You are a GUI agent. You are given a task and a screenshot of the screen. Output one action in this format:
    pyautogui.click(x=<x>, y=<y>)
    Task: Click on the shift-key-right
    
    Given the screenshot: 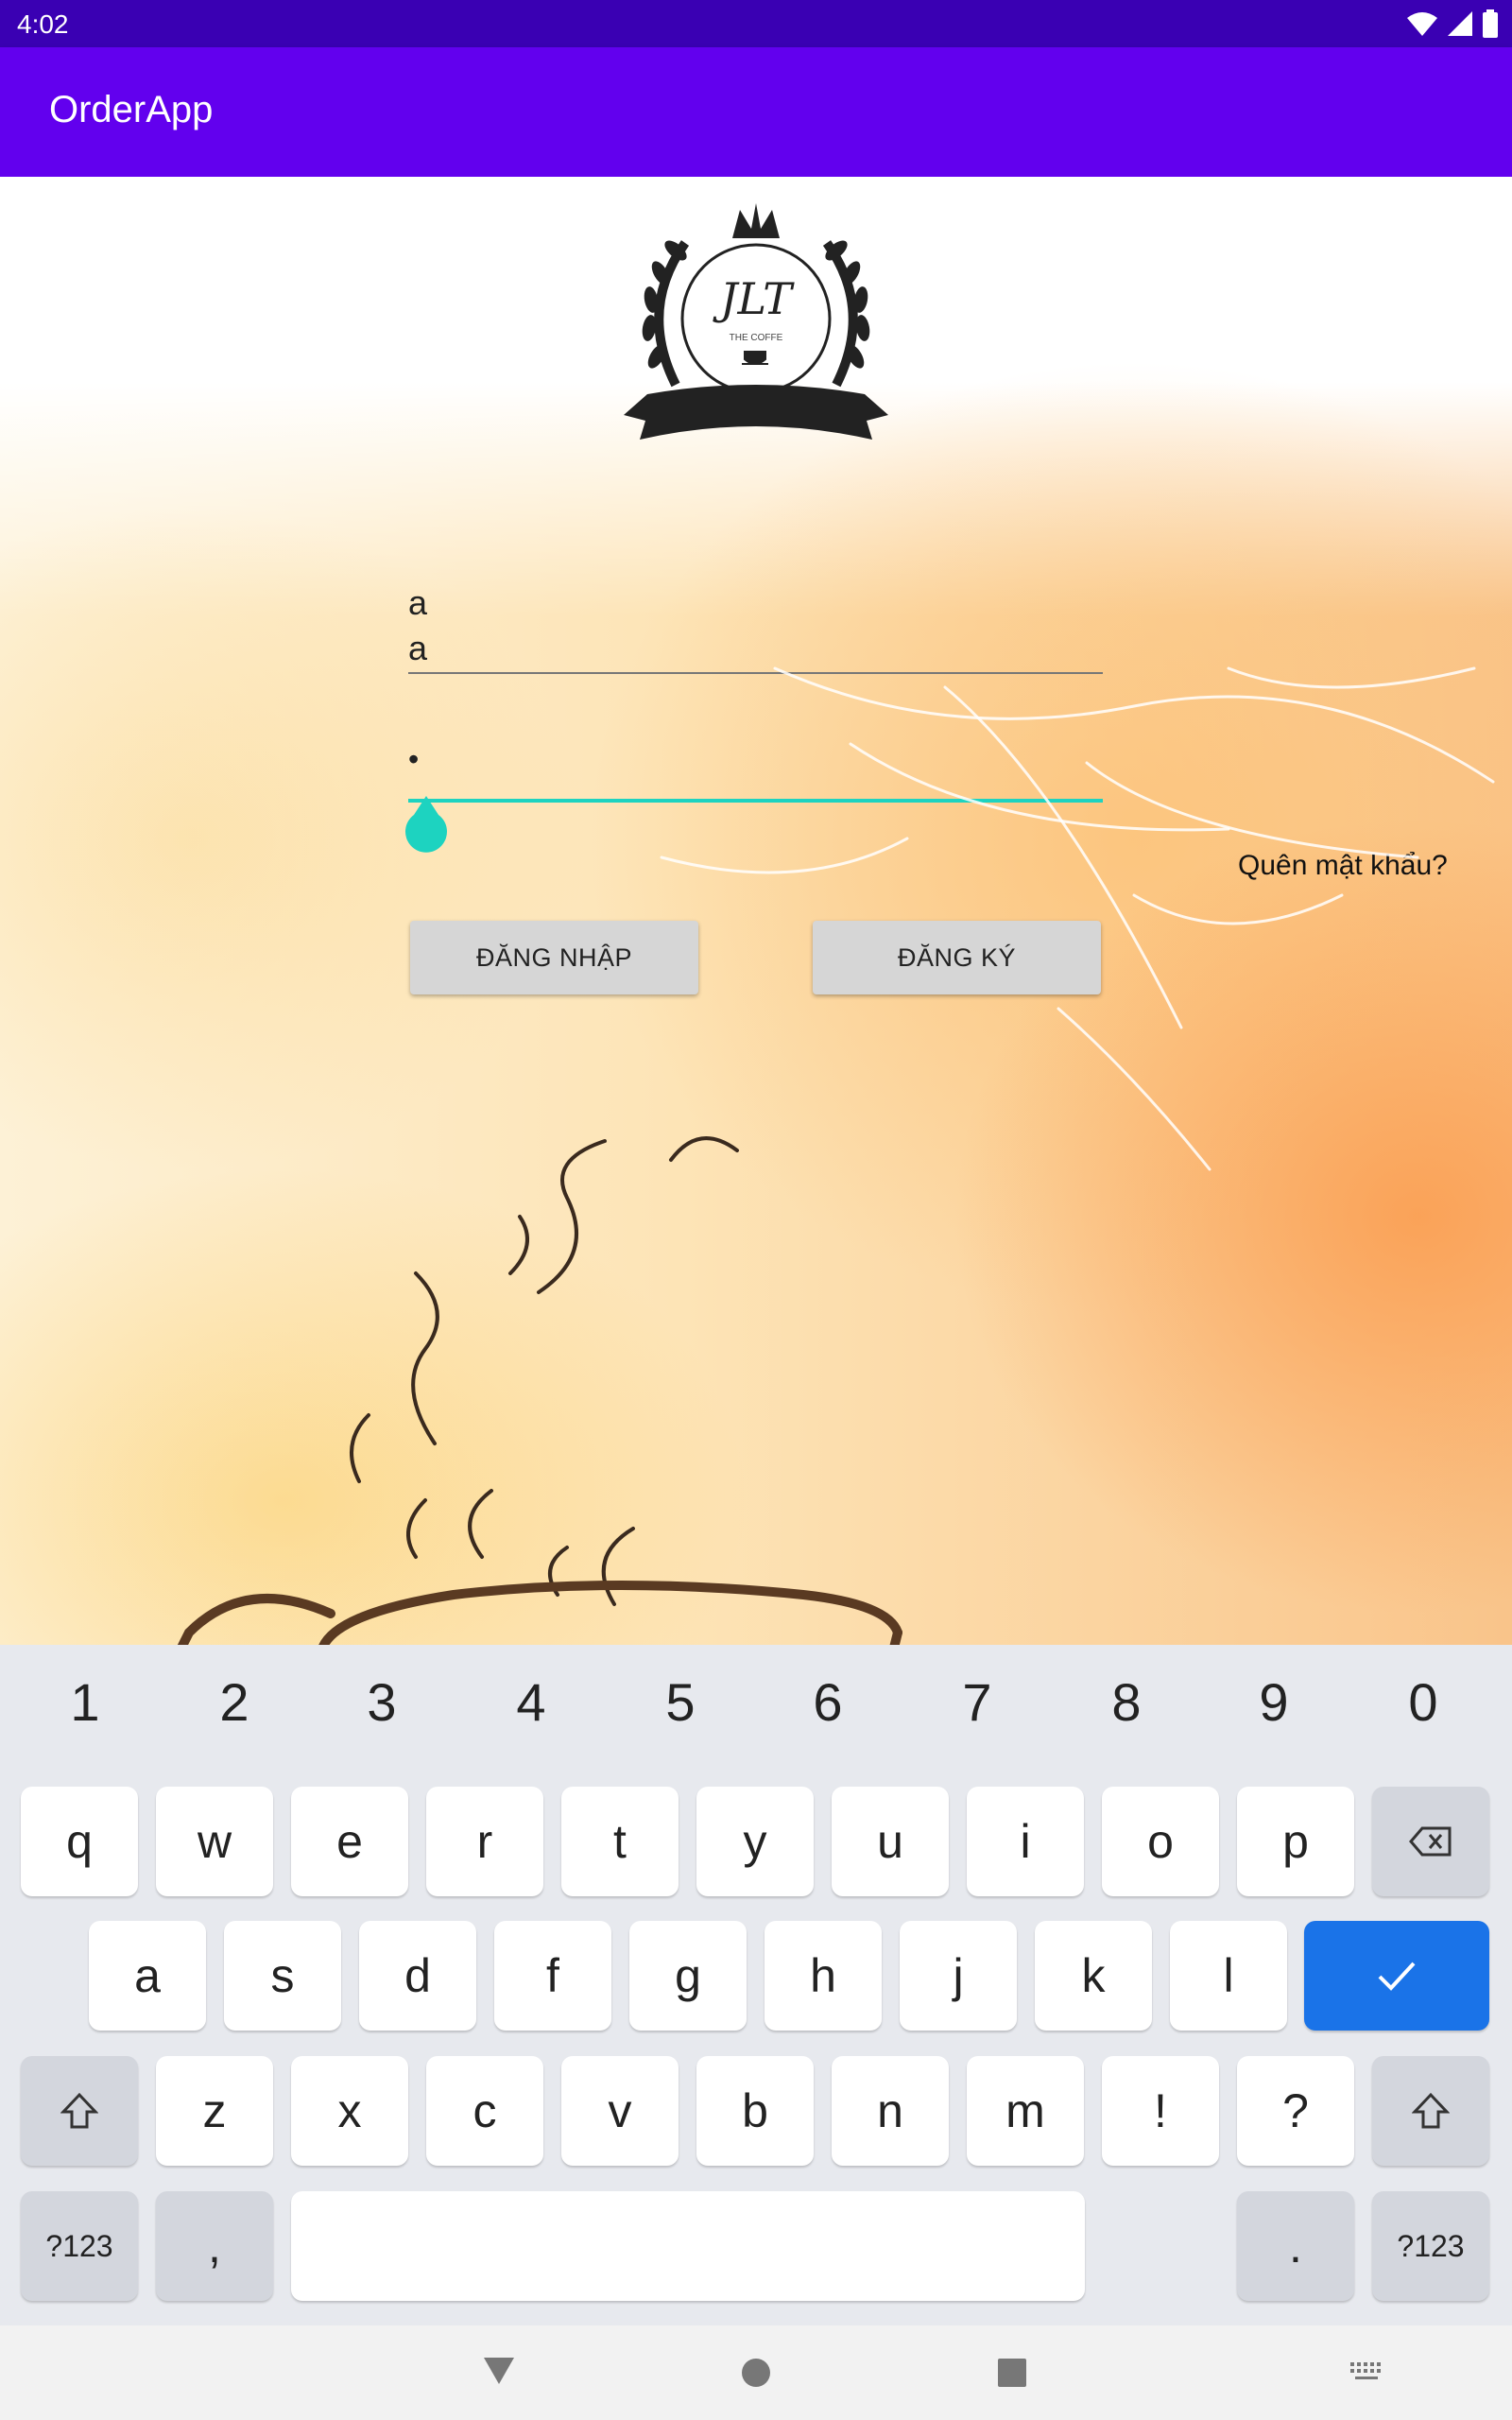 What is the action you would take?
    pyautogui.click(x=1430, y=2111)
    